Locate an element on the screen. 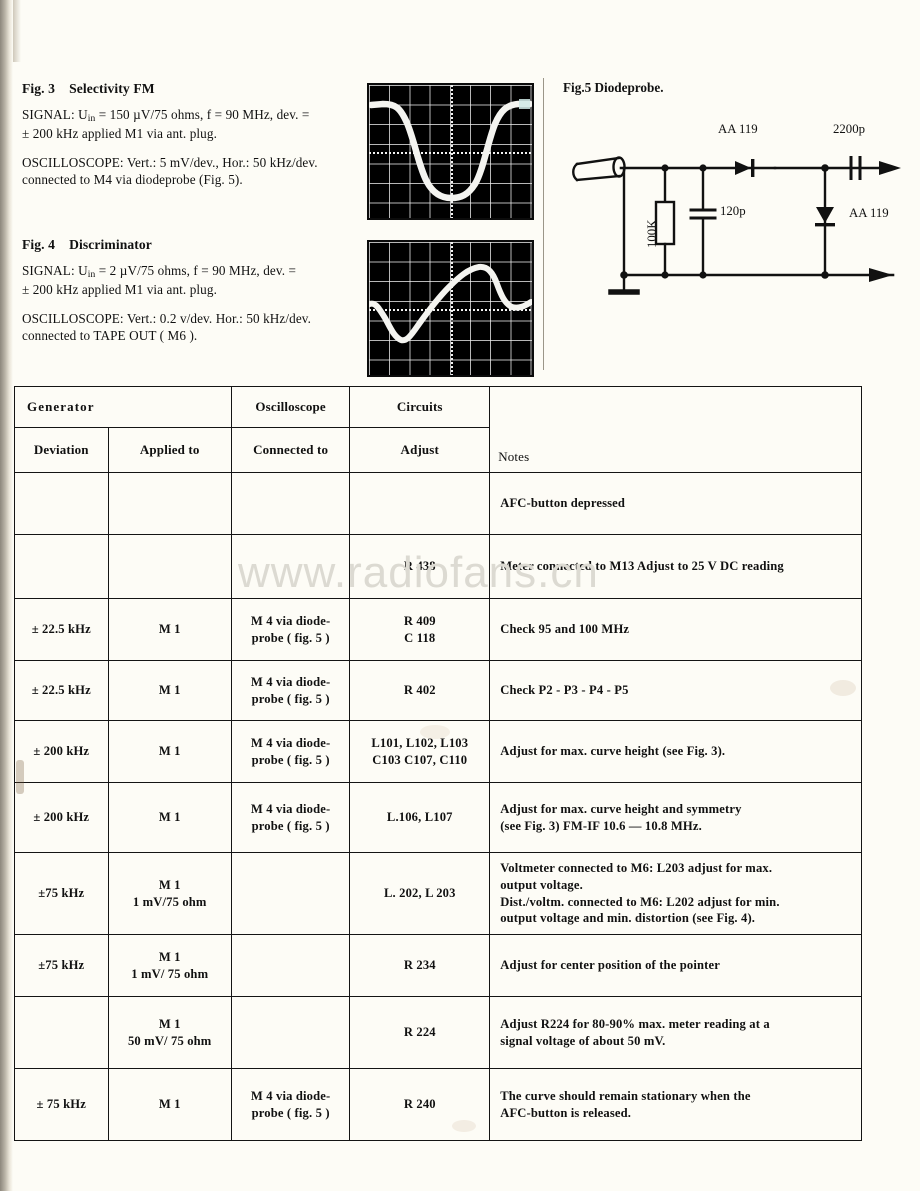  cell-applied-to: M 1 1 mV/ 75 ohm is located at coordinates (169, 965).